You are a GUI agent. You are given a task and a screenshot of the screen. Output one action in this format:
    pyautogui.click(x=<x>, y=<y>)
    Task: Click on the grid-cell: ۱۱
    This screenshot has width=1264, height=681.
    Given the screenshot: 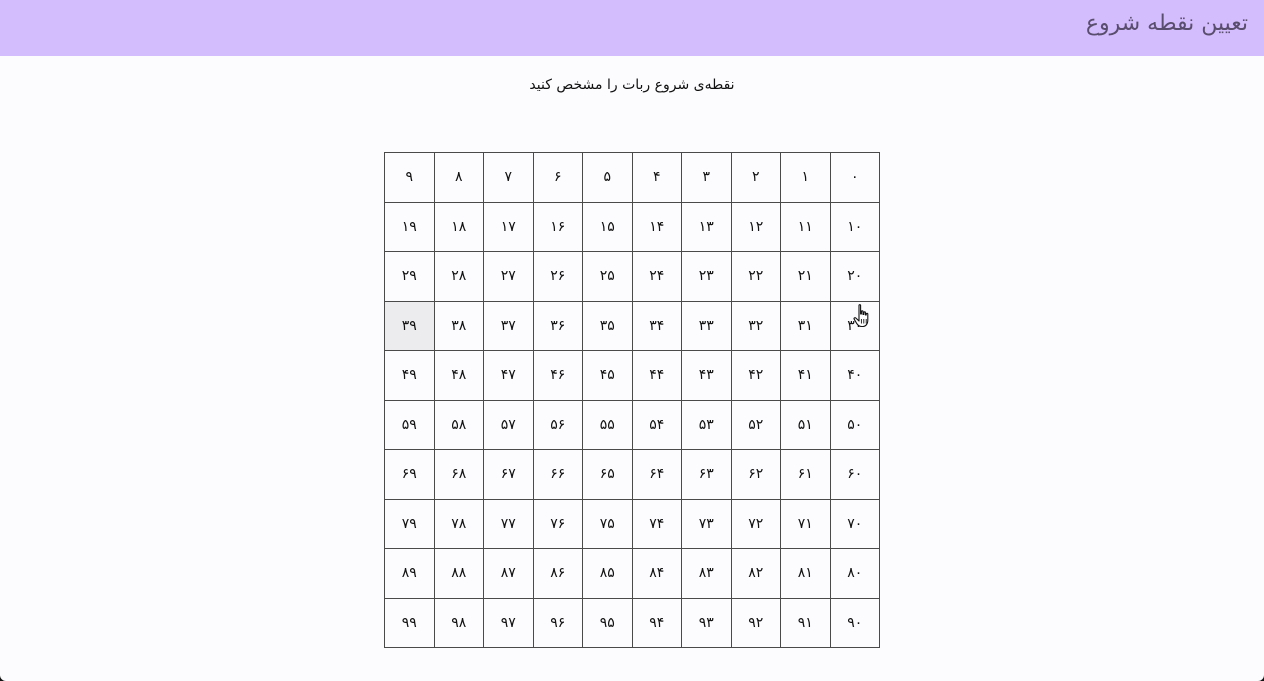 What is the action you would take?
    pyautogui.click(x=806, y=227)
    